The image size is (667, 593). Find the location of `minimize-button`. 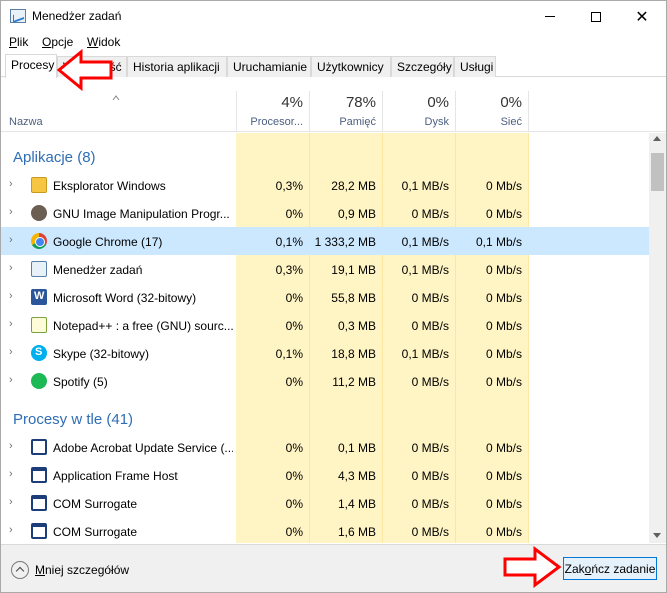

minimize-button is located at coordinates (550, 16).